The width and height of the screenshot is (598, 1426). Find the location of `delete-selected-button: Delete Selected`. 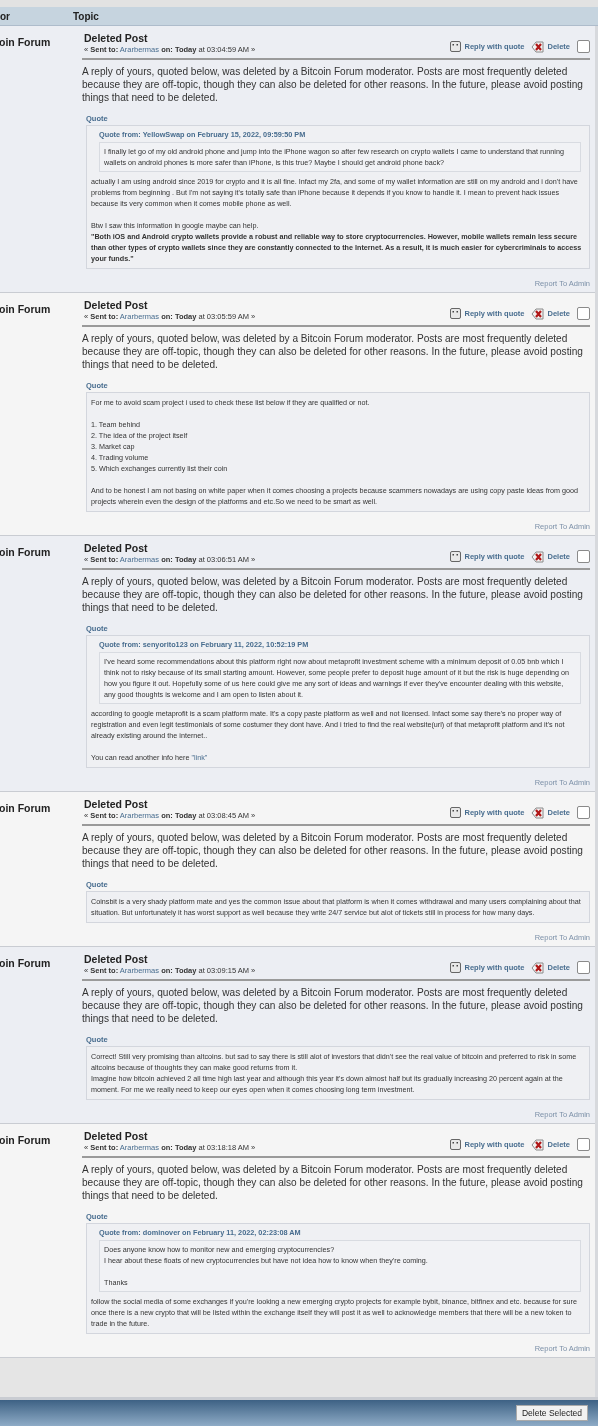

delete-selected-button: Delete Selected is located at coordinates (552, 1413).